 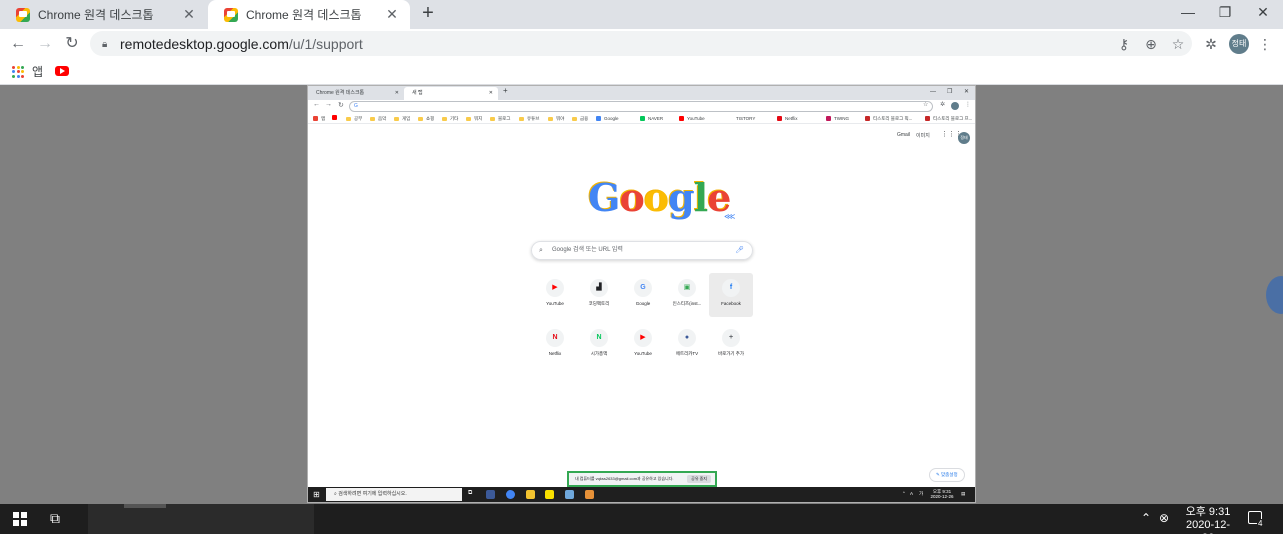 I want to click on remote-bookmark-apps: 앱, so click(x=319, y=118).